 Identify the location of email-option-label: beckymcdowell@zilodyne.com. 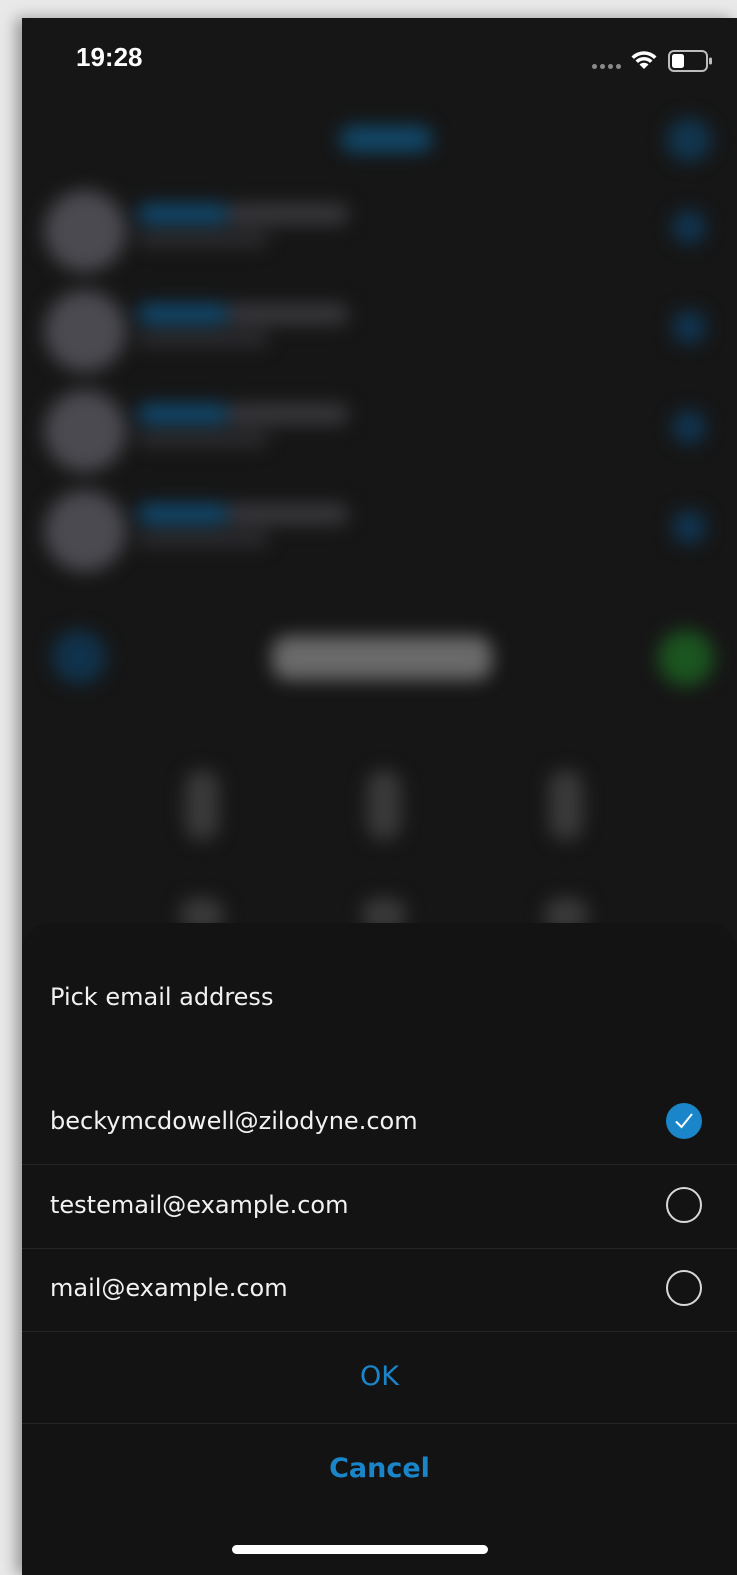
(234, 1121).